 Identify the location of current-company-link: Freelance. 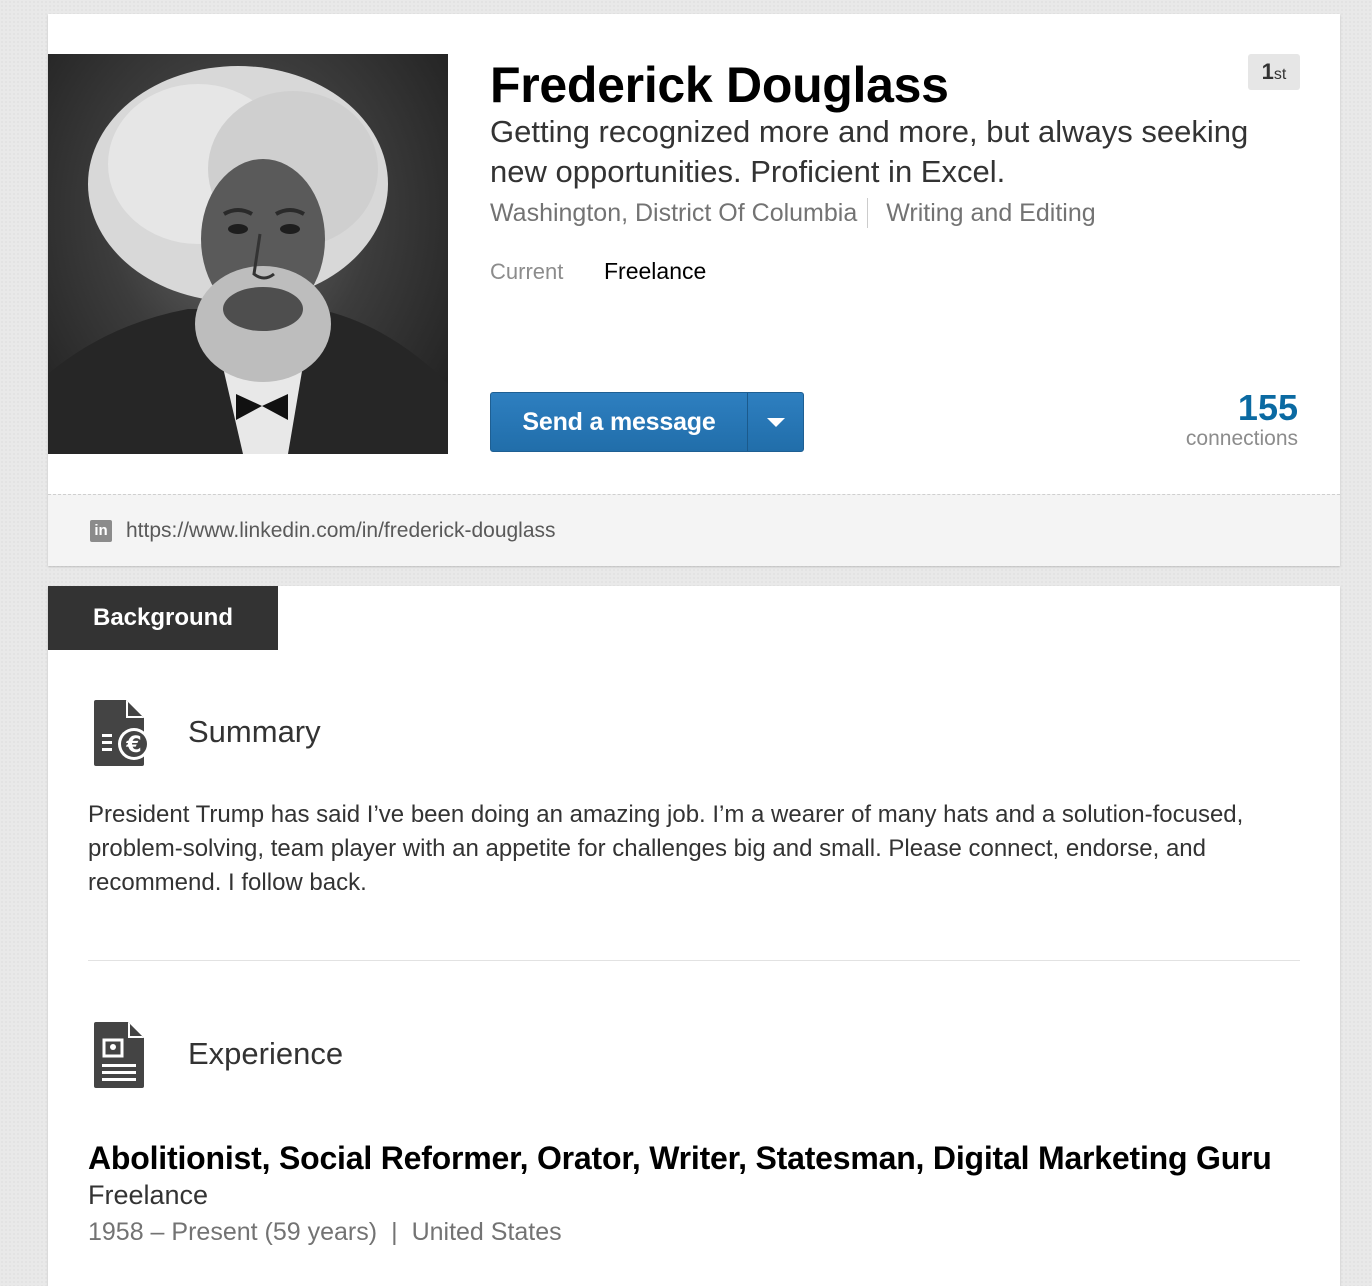
(655, 271).